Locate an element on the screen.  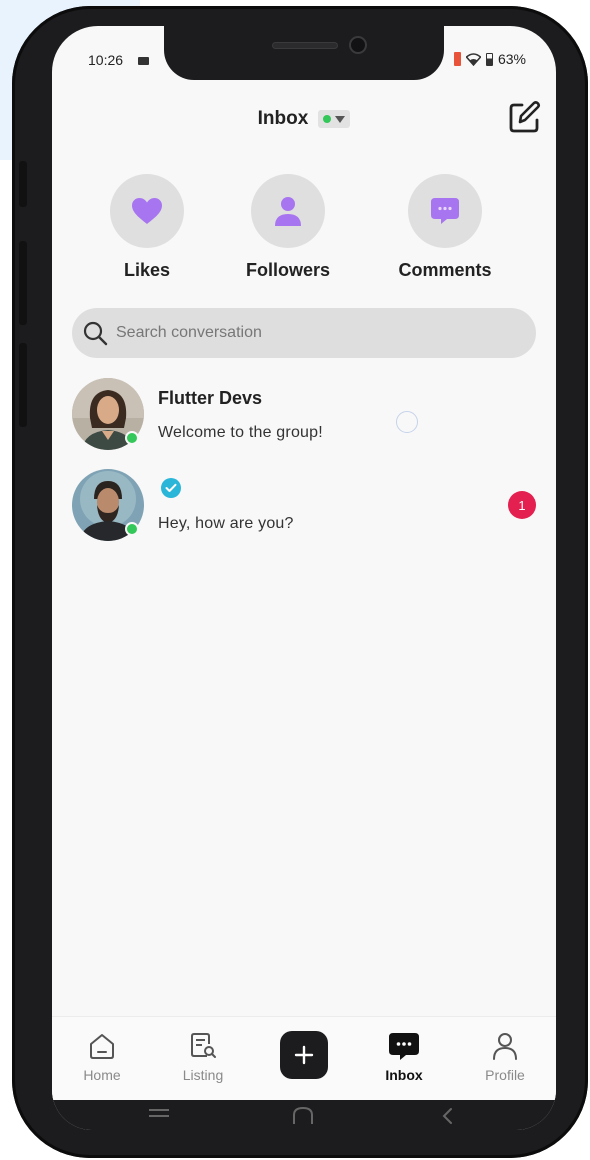
compose-icon is located at coordinates (525, 117).